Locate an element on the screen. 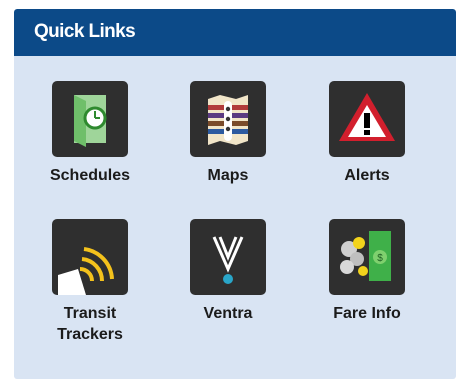 The image size is (464, 381). fare-card-coins-icon: $ is located at coordinates (367, 257).